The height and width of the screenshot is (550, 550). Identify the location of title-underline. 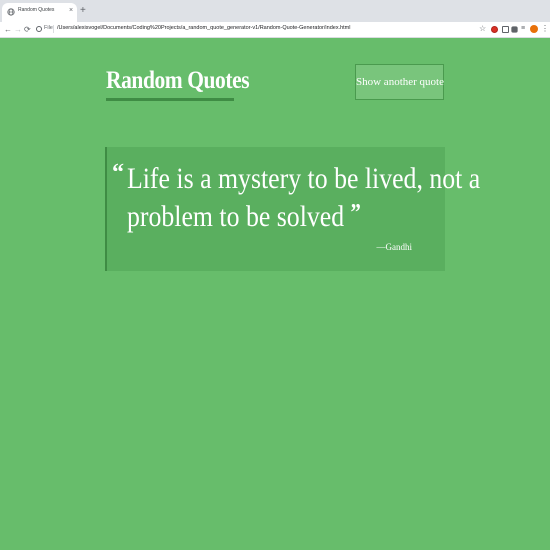
(170, 99).